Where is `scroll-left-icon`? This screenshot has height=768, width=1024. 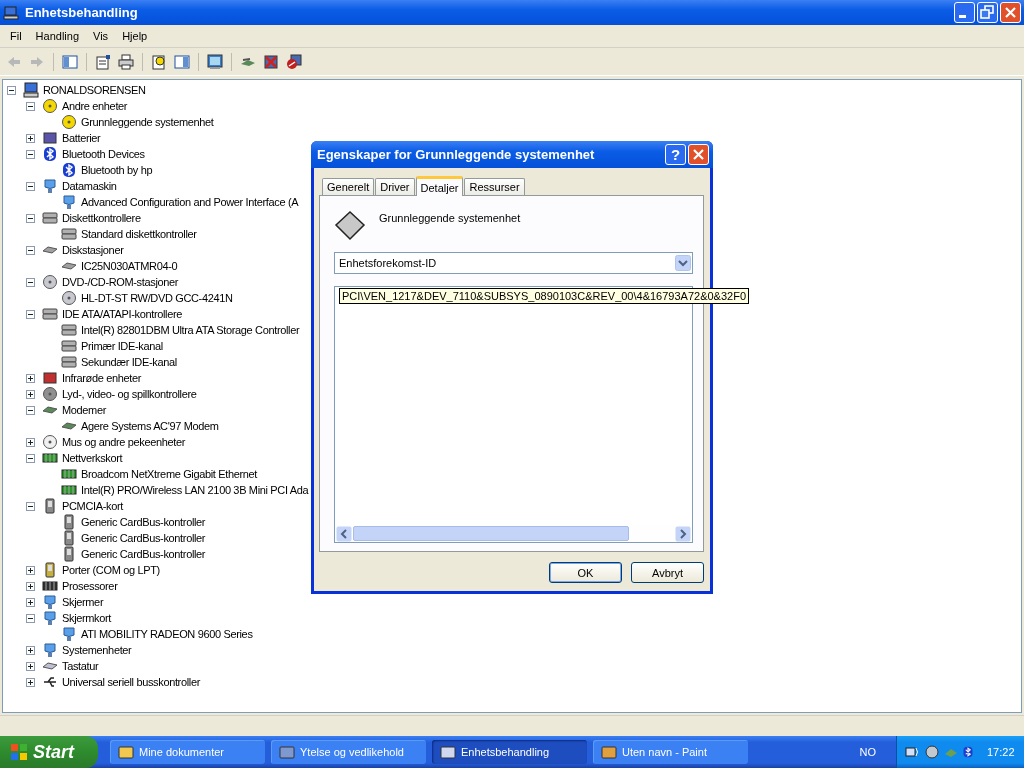 scroll-left-icon is located at coordinates (344, 533).